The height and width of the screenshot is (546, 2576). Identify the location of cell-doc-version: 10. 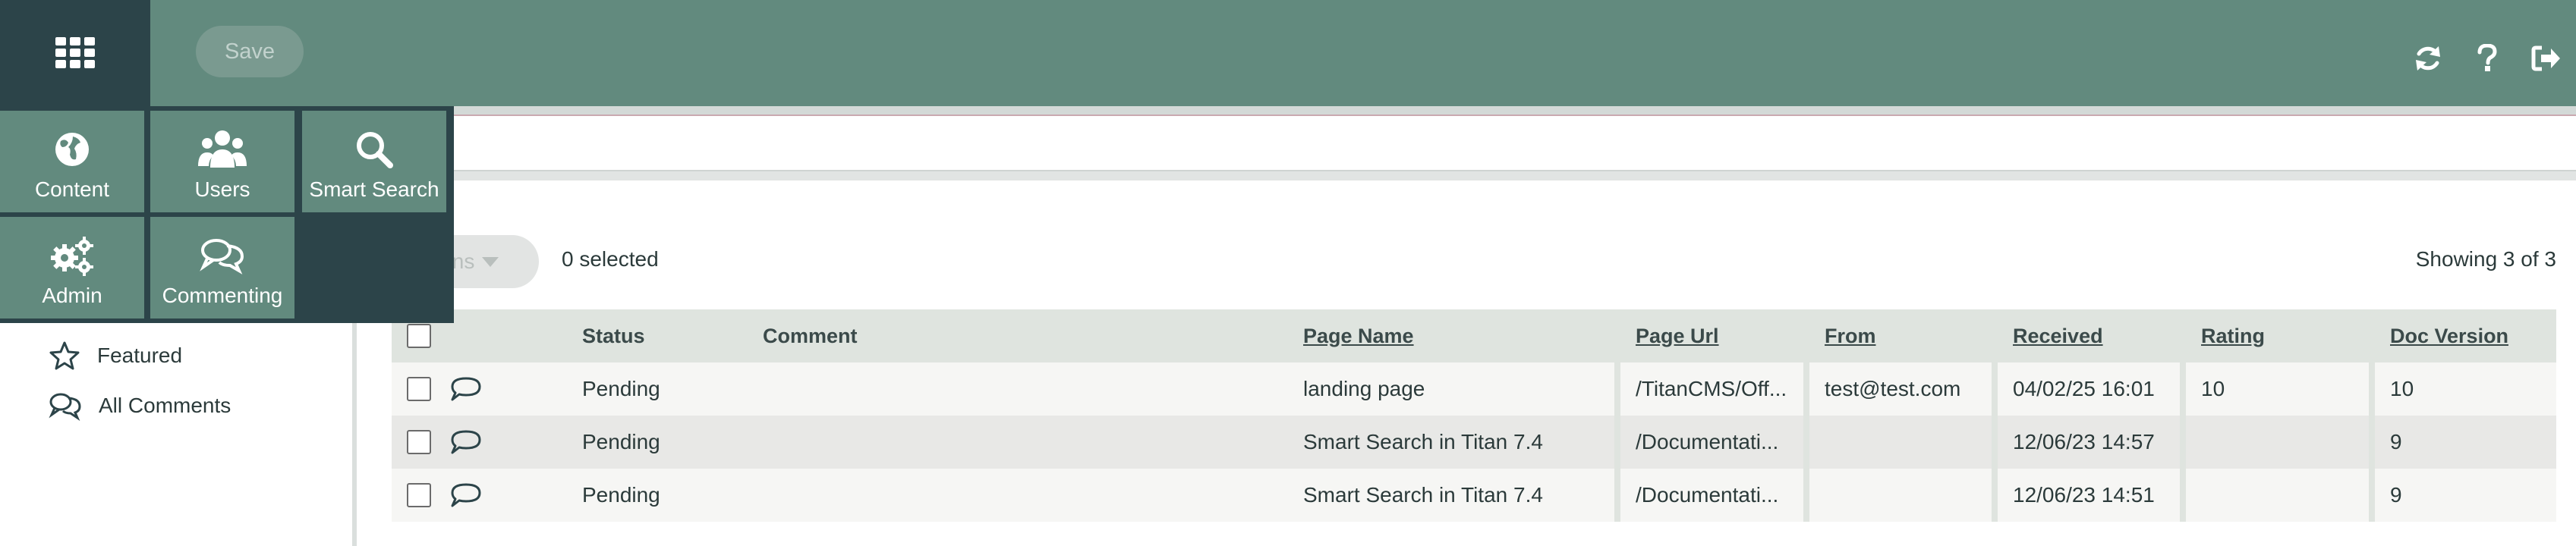
(2402, 388).